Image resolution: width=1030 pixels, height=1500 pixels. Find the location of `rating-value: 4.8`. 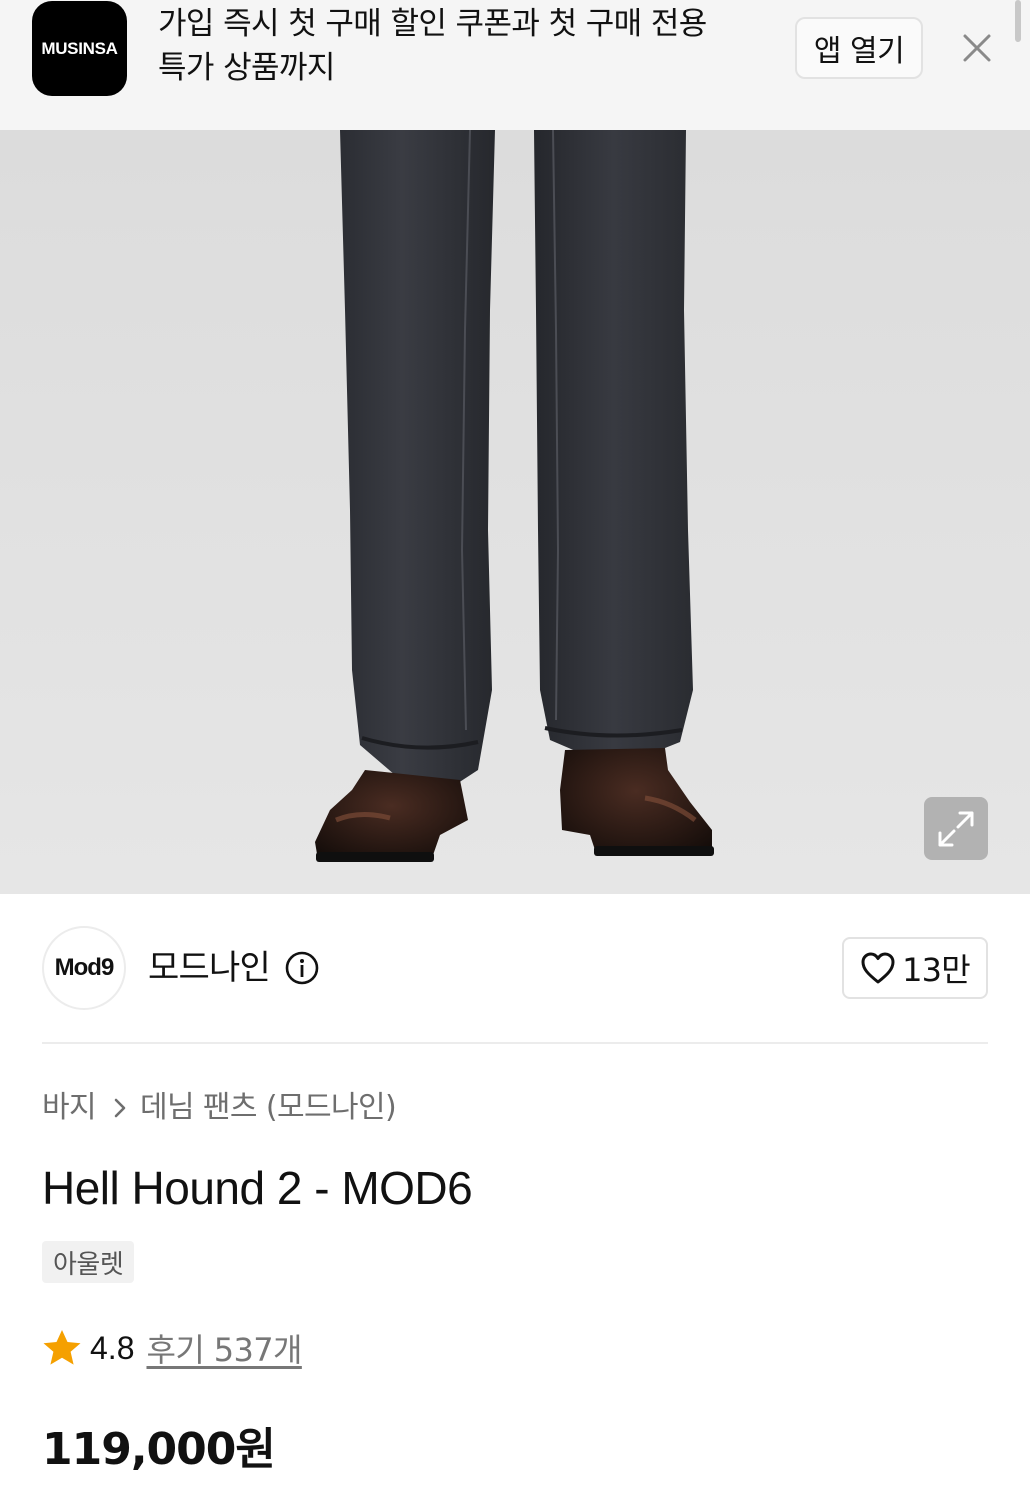

rating-value: 4.8 is located at coordinates (112, 1347).